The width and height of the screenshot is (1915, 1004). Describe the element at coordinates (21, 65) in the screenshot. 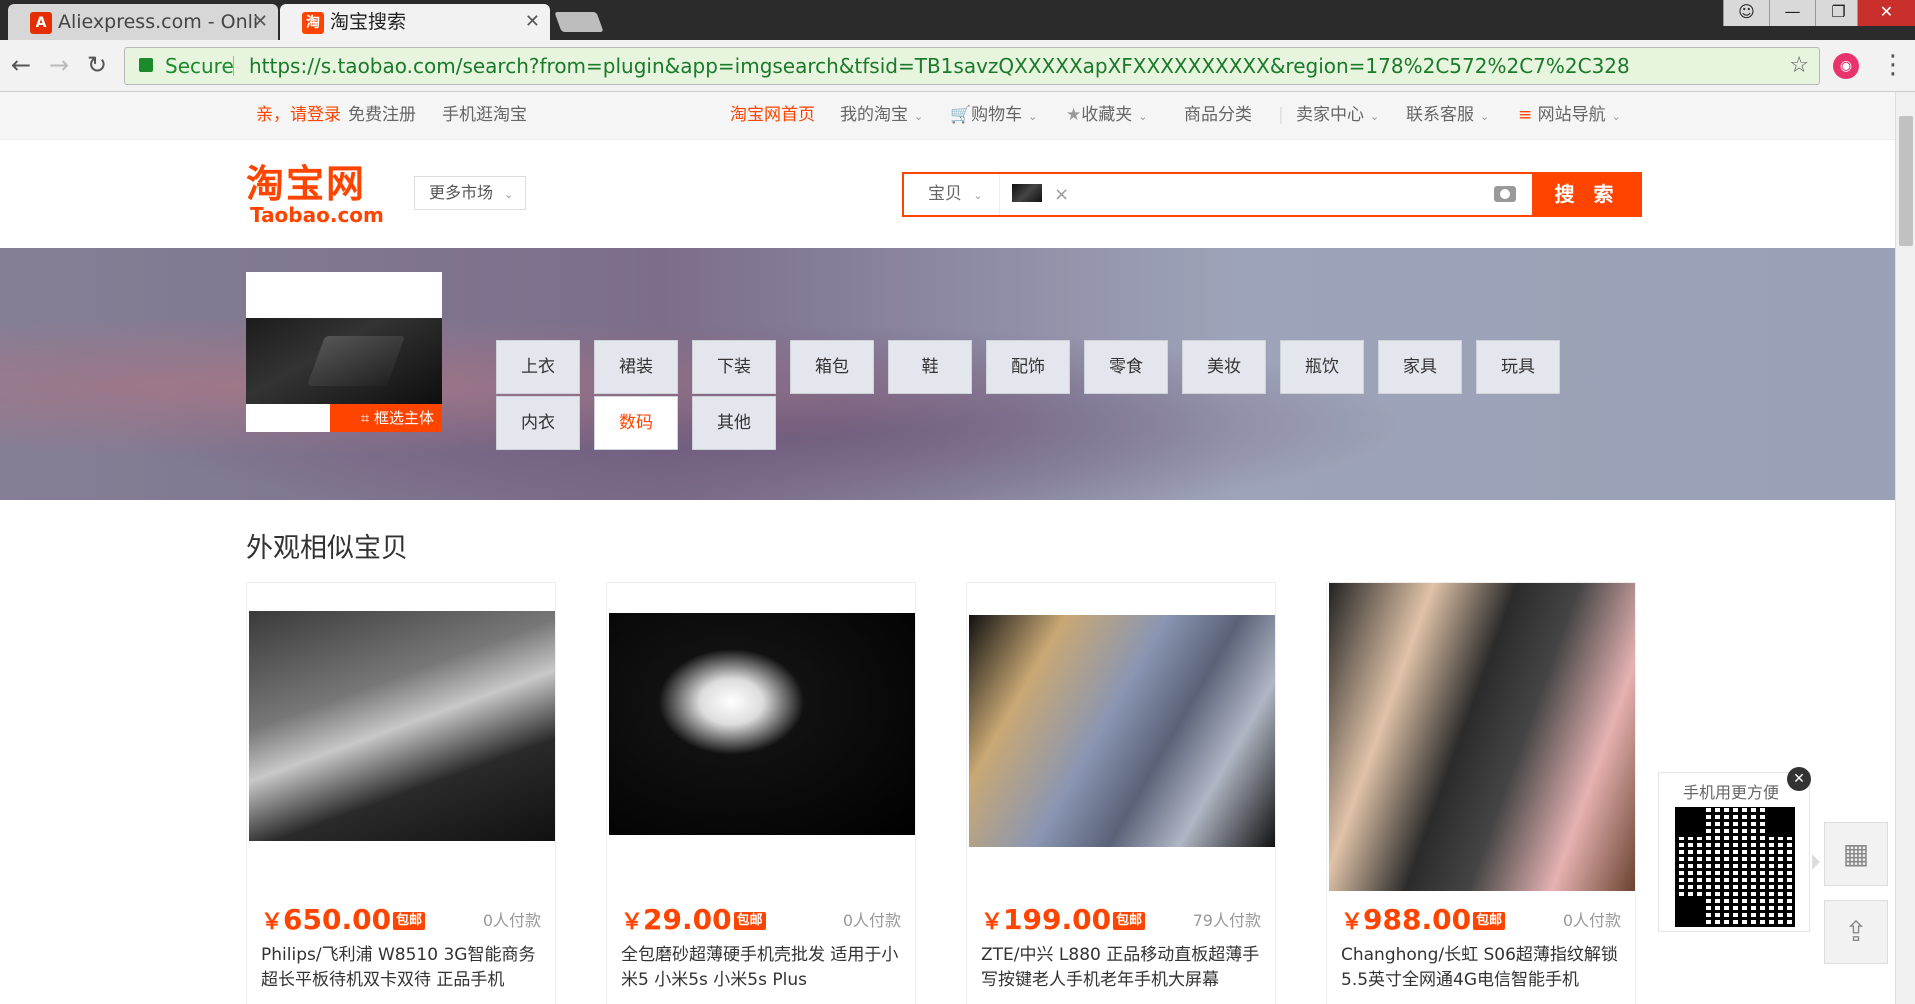

I see `back-icon: ←` at that location.